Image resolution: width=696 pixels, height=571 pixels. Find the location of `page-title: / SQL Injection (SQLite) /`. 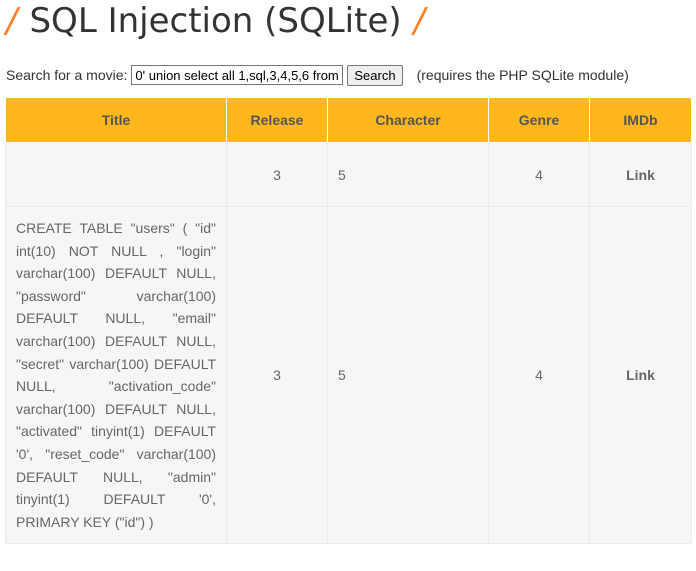

page-title: / SQL Injection (SQLite) / is located at coordinates (215, 22).